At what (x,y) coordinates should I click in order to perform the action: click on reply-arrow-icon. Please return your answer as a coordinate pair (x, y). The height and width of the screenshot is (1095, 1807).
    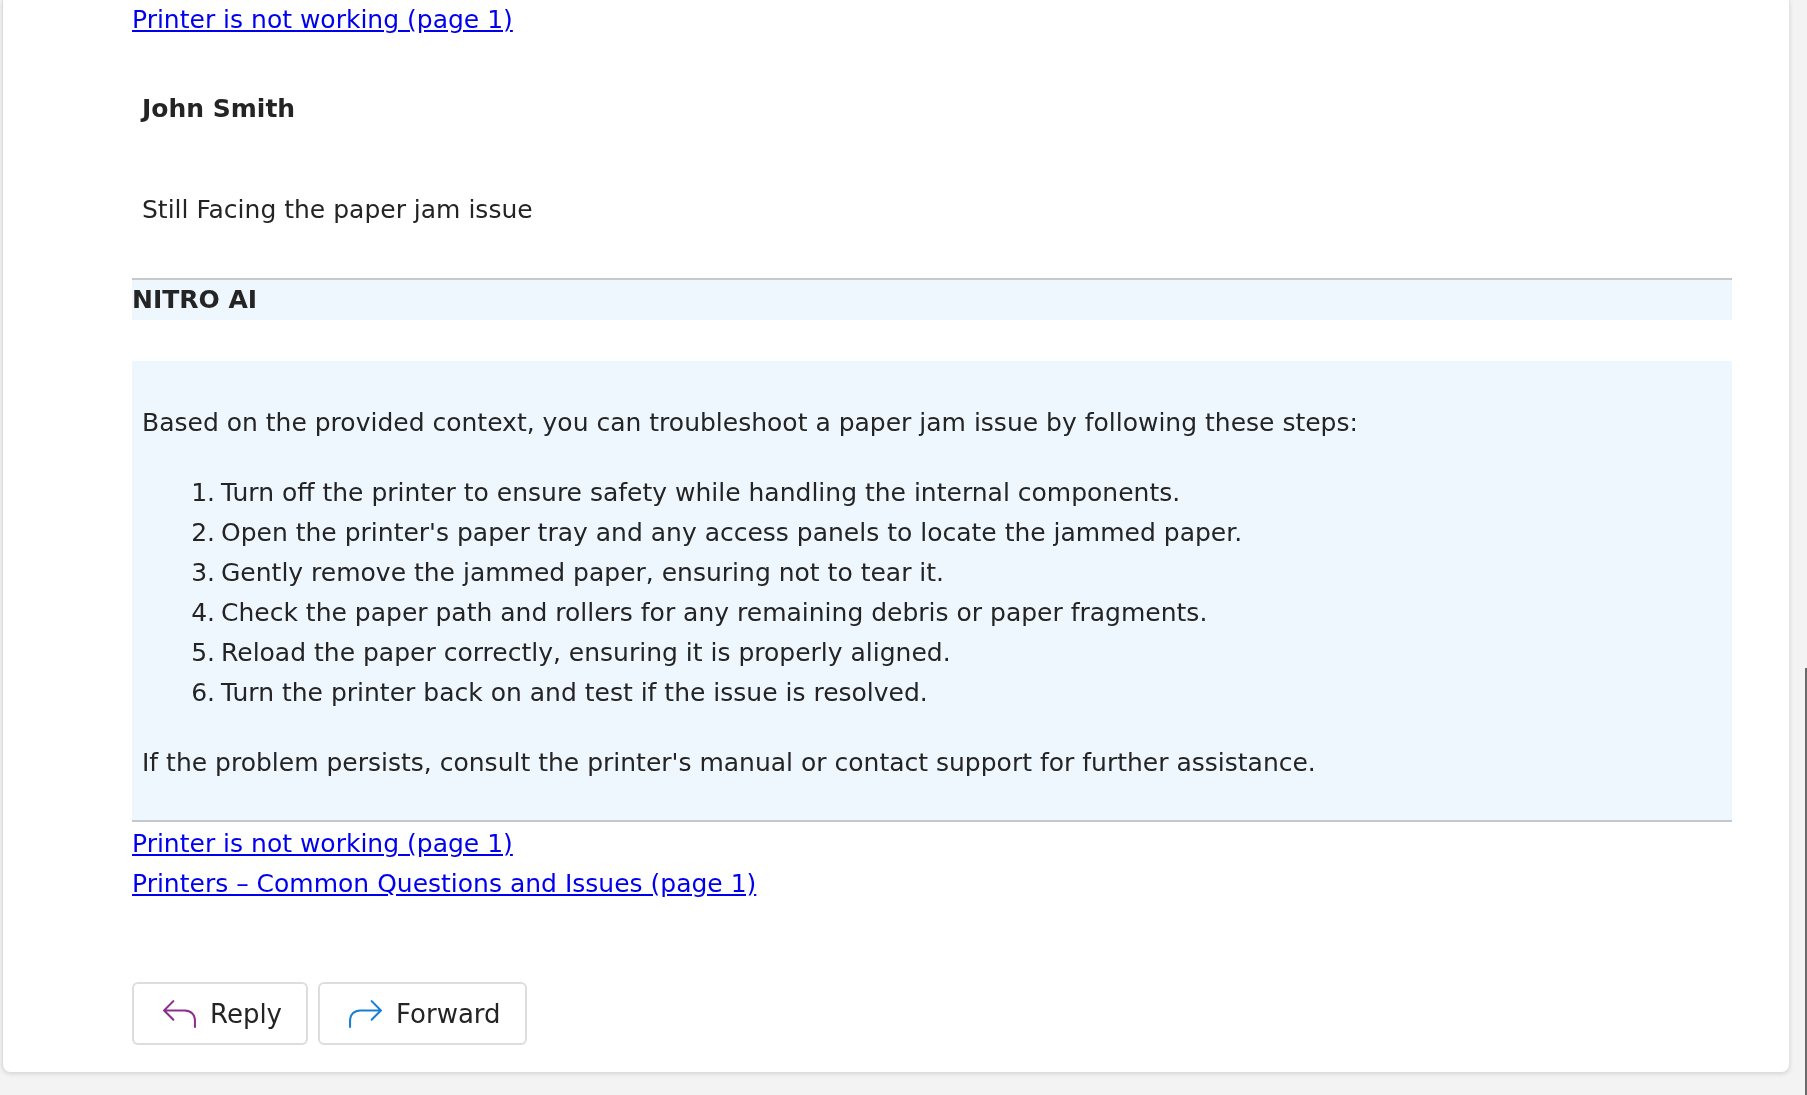
    Looking at the image, I should click on (179, 1013).